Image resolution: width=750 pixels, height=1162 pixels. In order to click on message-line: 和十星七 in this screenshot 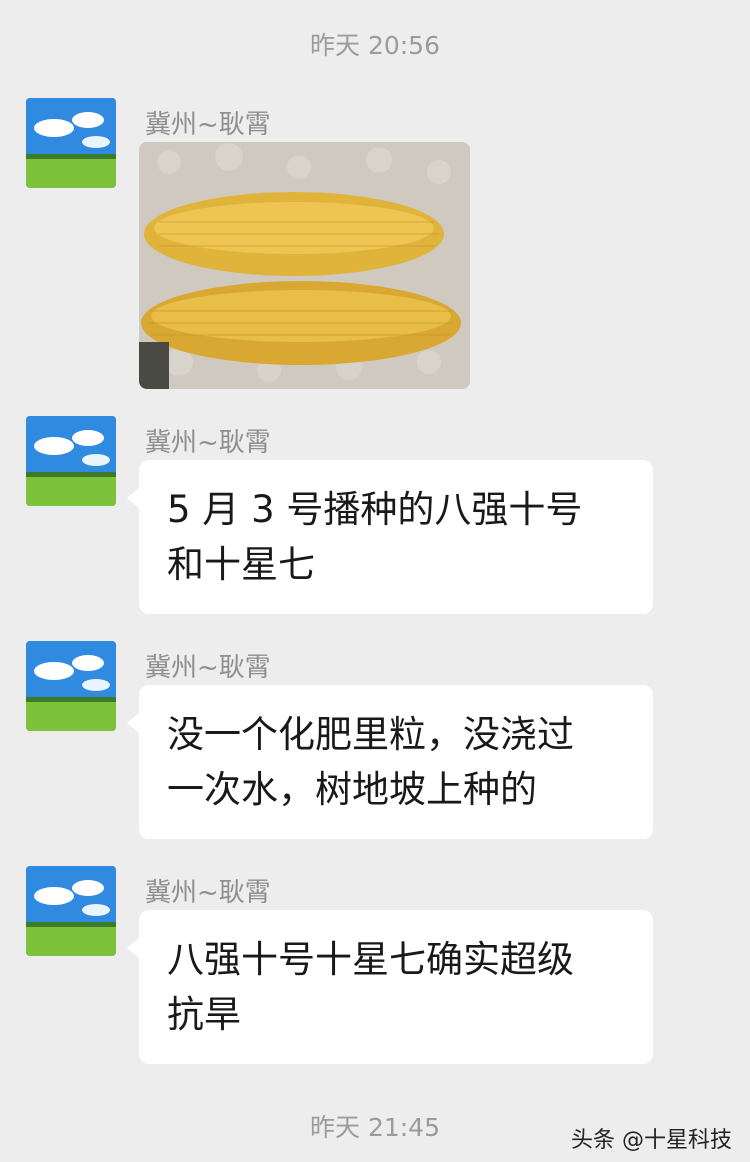, I will do `click(241, 564)`.